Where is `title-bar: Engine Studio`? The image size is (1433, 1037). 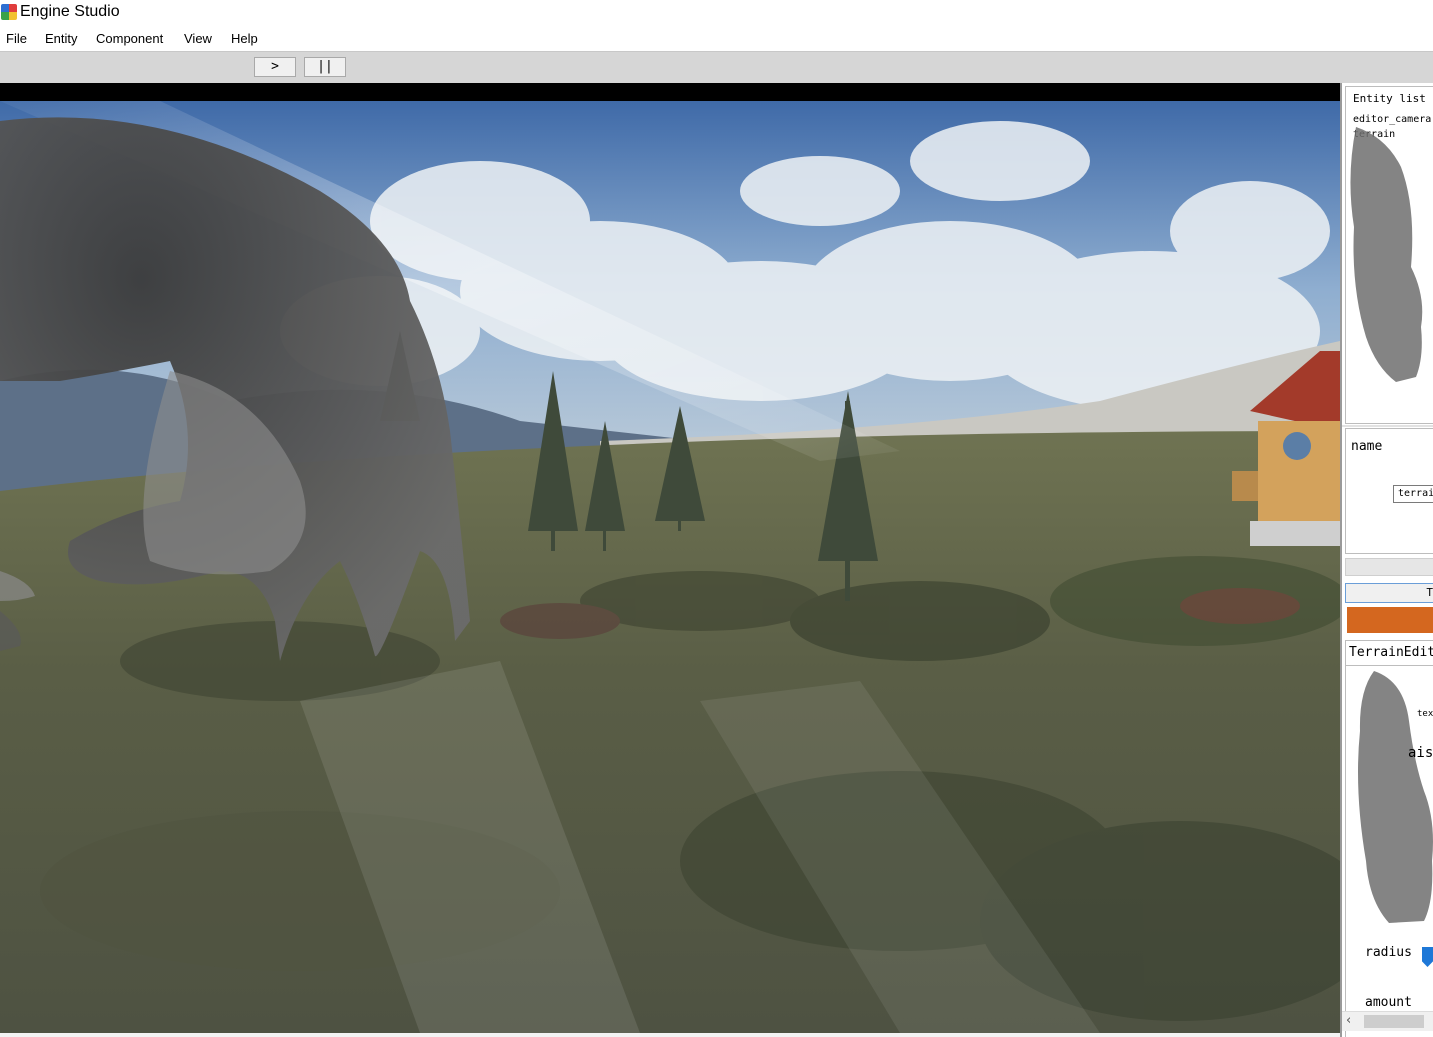 title-bar: Engine Studio is located at coordinates (716, 13).